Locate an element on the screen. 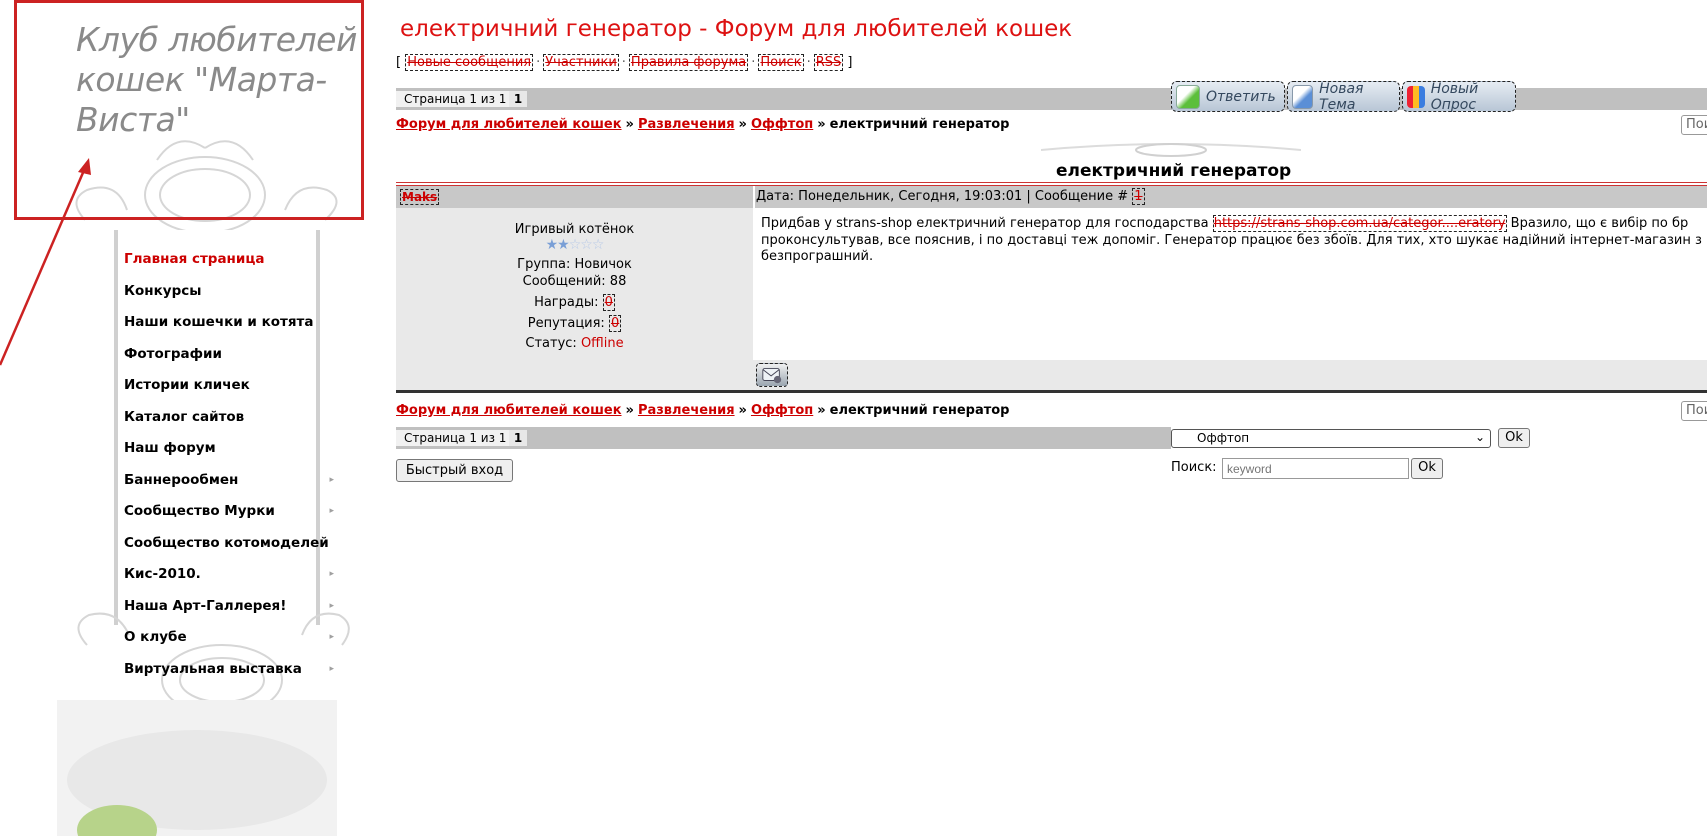  reply-icon is located at coordinates (1188, 96).